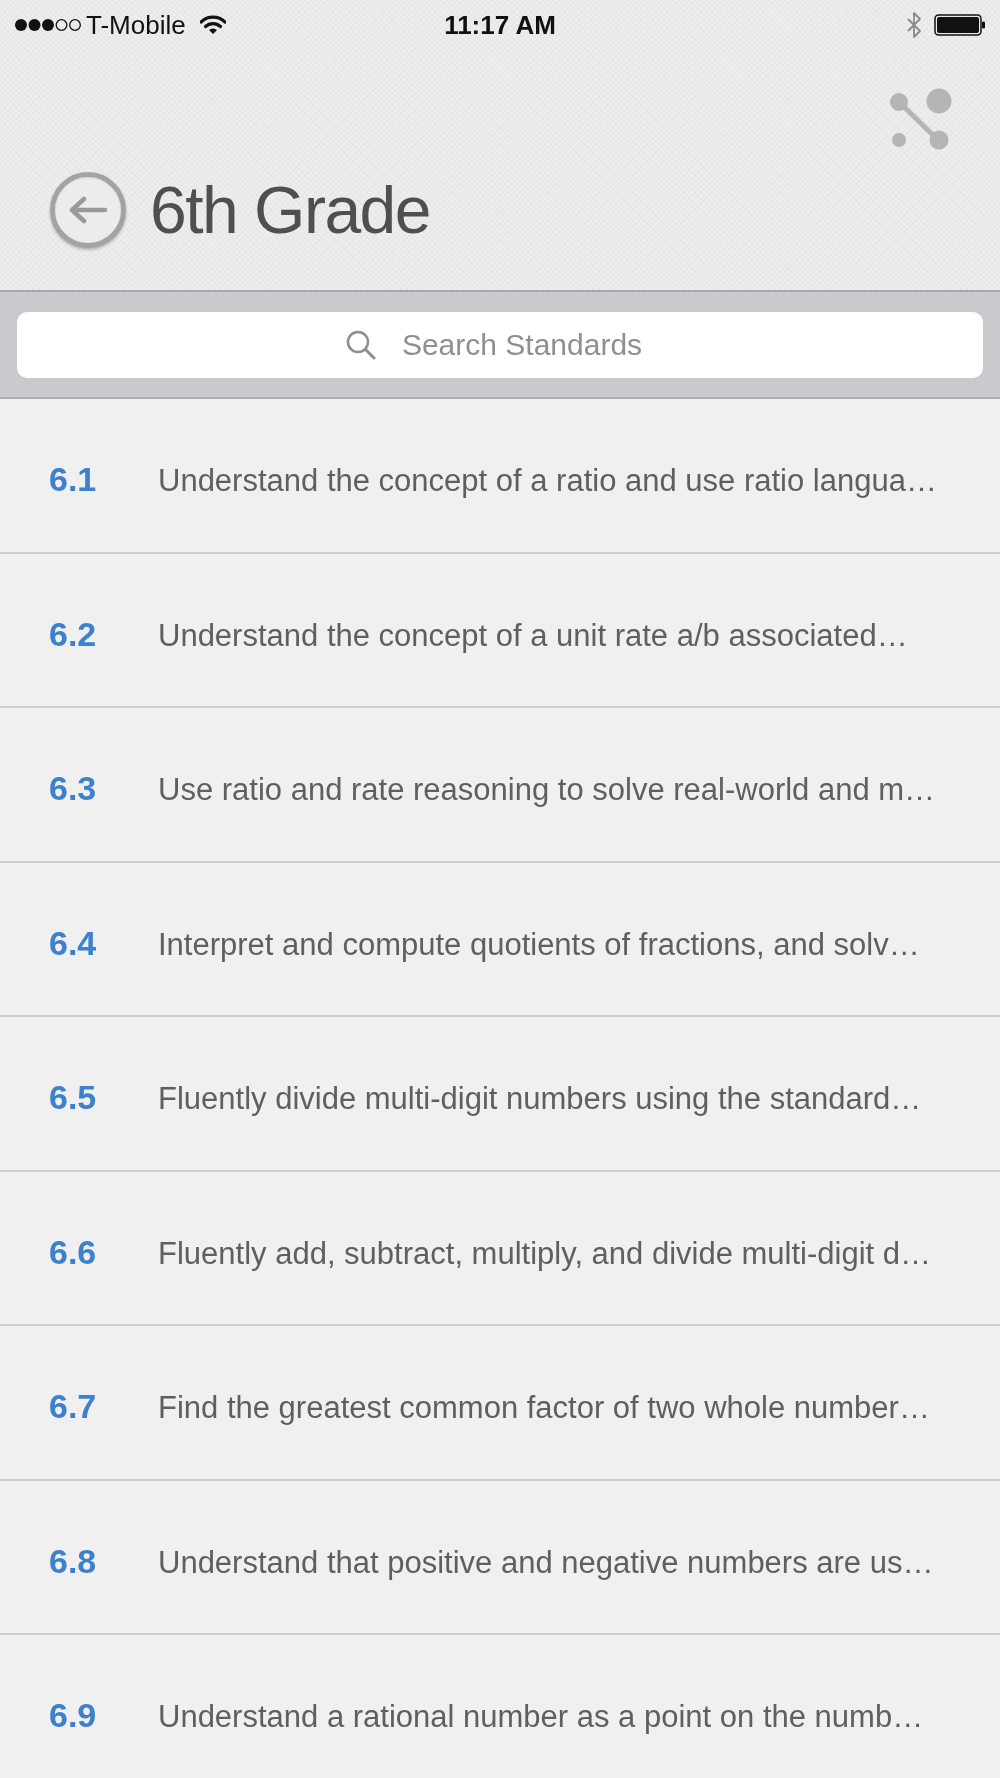 This screenshot has height=1778, width=1000. I want to click on back-button, so click(88, 210).